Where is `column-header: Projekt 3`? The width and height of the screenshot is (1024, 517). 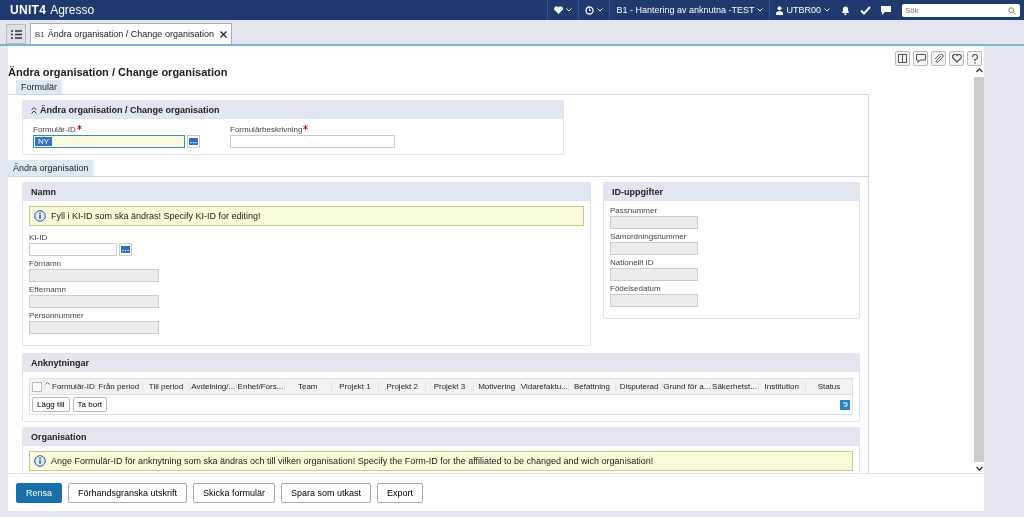 column-header: Projekt 3 is located at coordinates (449, 386).